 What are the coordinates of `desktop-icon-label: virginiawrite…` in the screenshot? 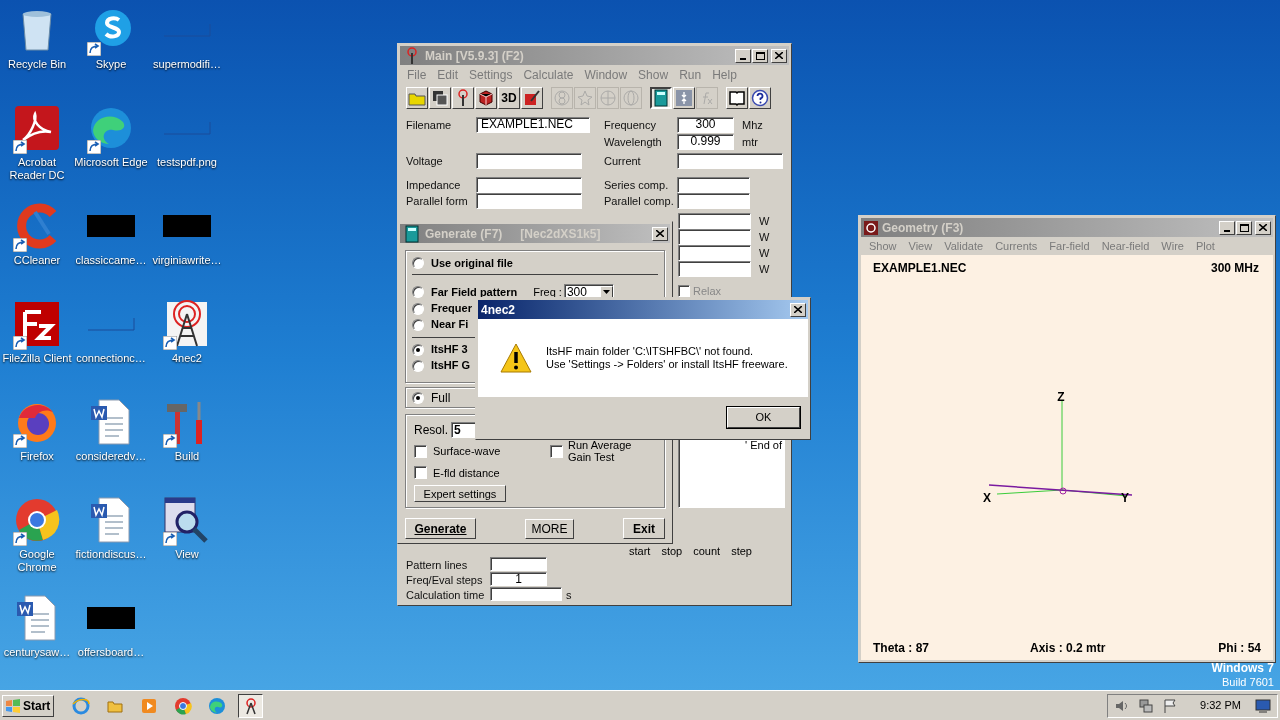 It's located at (187, 260).